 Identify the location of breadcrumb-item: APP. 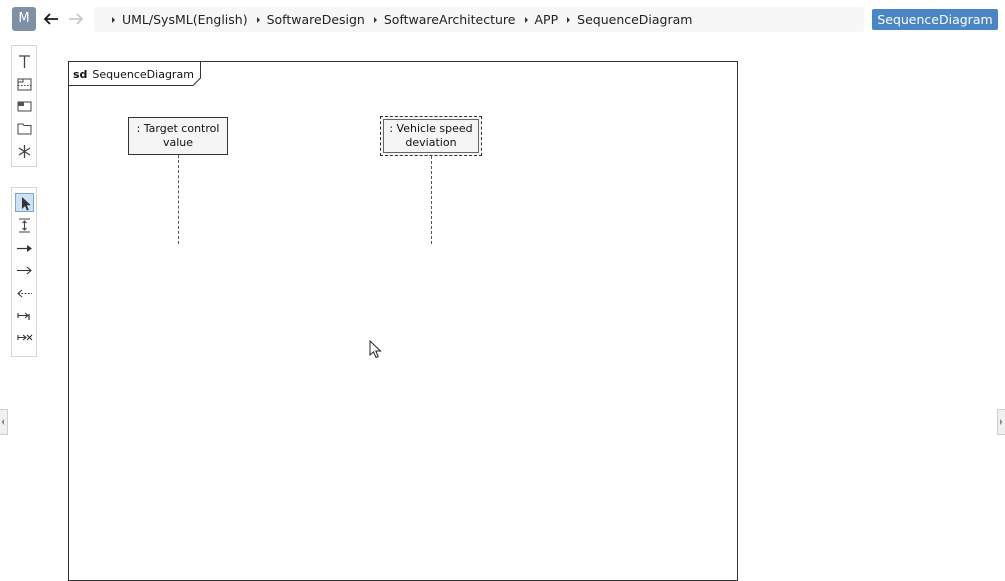
(541, 19).